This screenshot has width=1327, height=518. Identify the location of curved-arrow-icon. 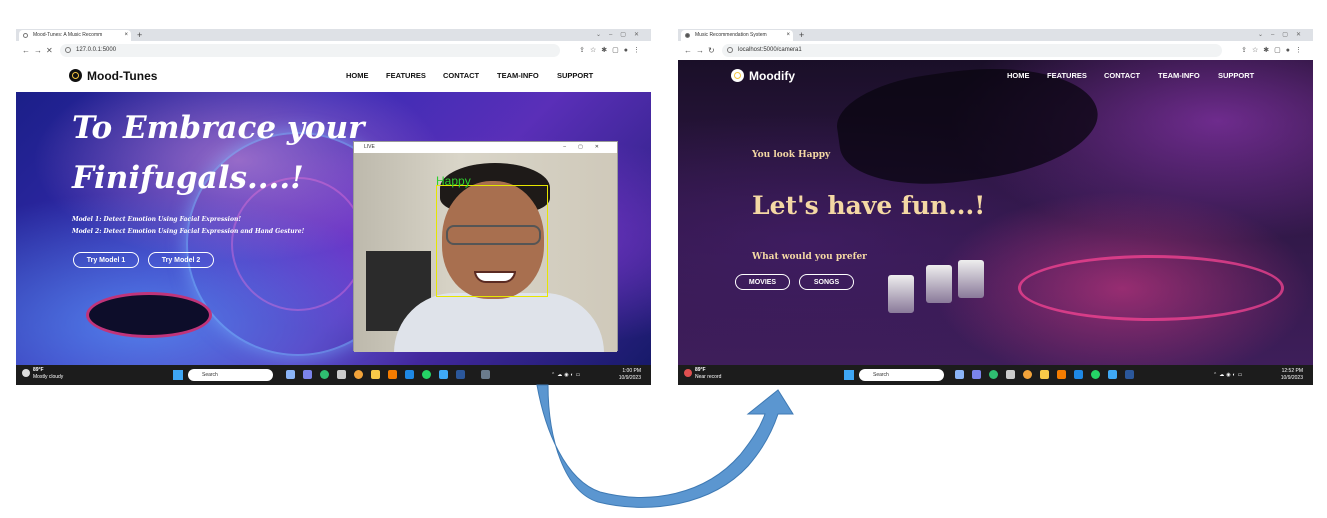
(665, 446).